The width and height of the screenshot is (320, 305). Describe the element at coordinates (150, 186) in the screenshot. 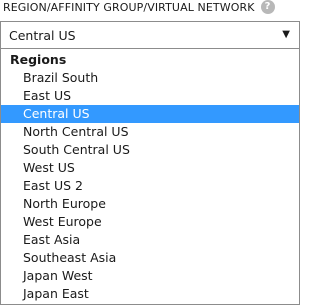

I see `option-east-us-2: East US 2` at that location.